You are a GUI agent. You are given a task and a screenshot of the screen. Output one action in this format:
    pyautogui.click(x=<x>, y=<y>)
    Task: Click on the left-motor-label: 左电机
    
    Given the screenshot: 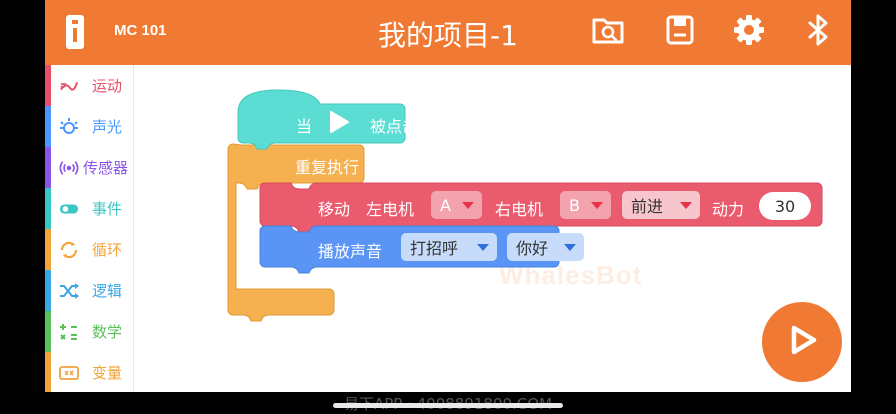 What is the action you would take?
    pyautogui.click(x=390, y=209)
    